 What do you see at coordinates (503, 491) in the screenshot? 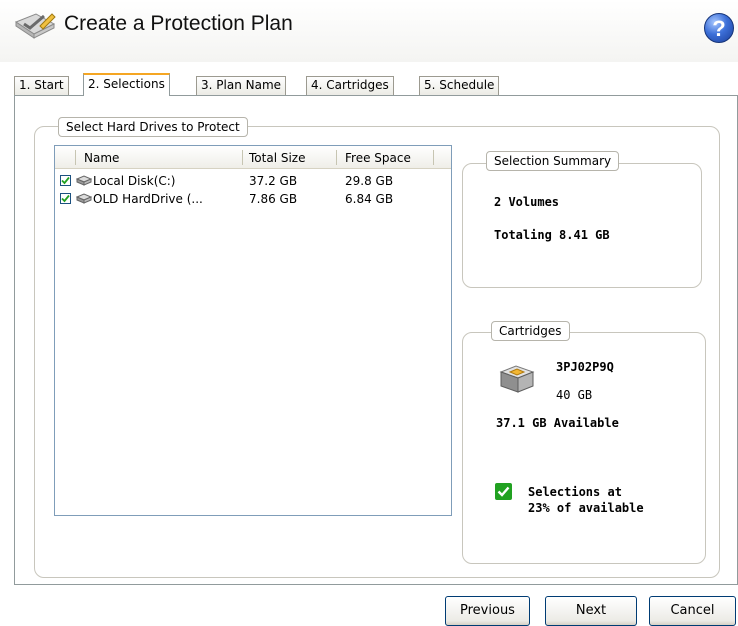
I see `green-check-icon` at bounding box center [503, 491].